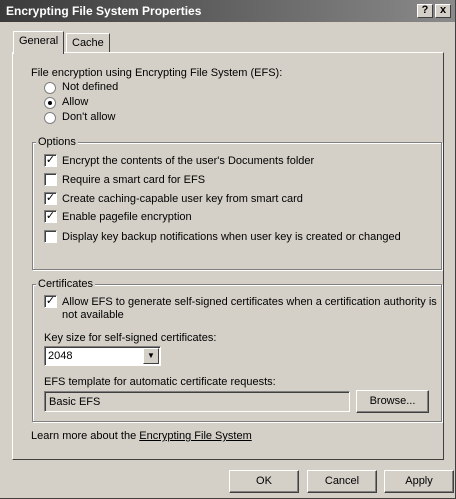 This screenshot has height=499, width=456. I want to click on title-bar: Encrypting File System Properties ? x, so click(227, 11).